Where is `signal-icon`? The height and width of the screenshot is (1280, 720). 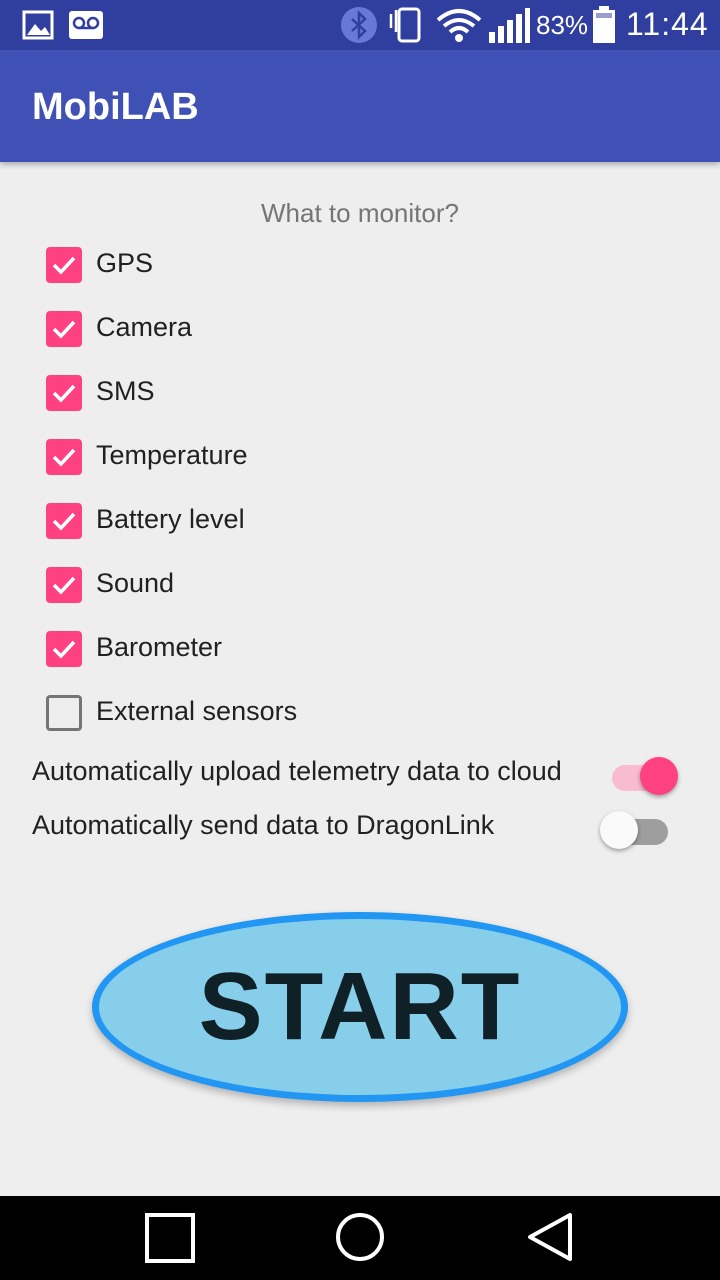
signal-icon is located at coordinates (509, 28).